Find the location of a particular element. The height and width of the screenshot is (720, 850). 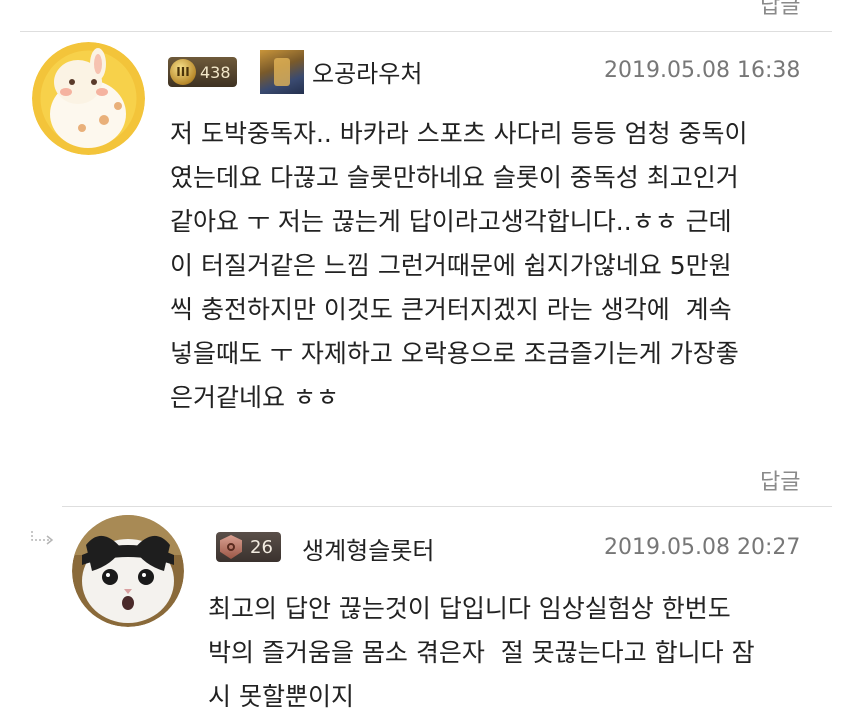

nickname: 생계형슬롯터 is located at coordinates (368, 548).